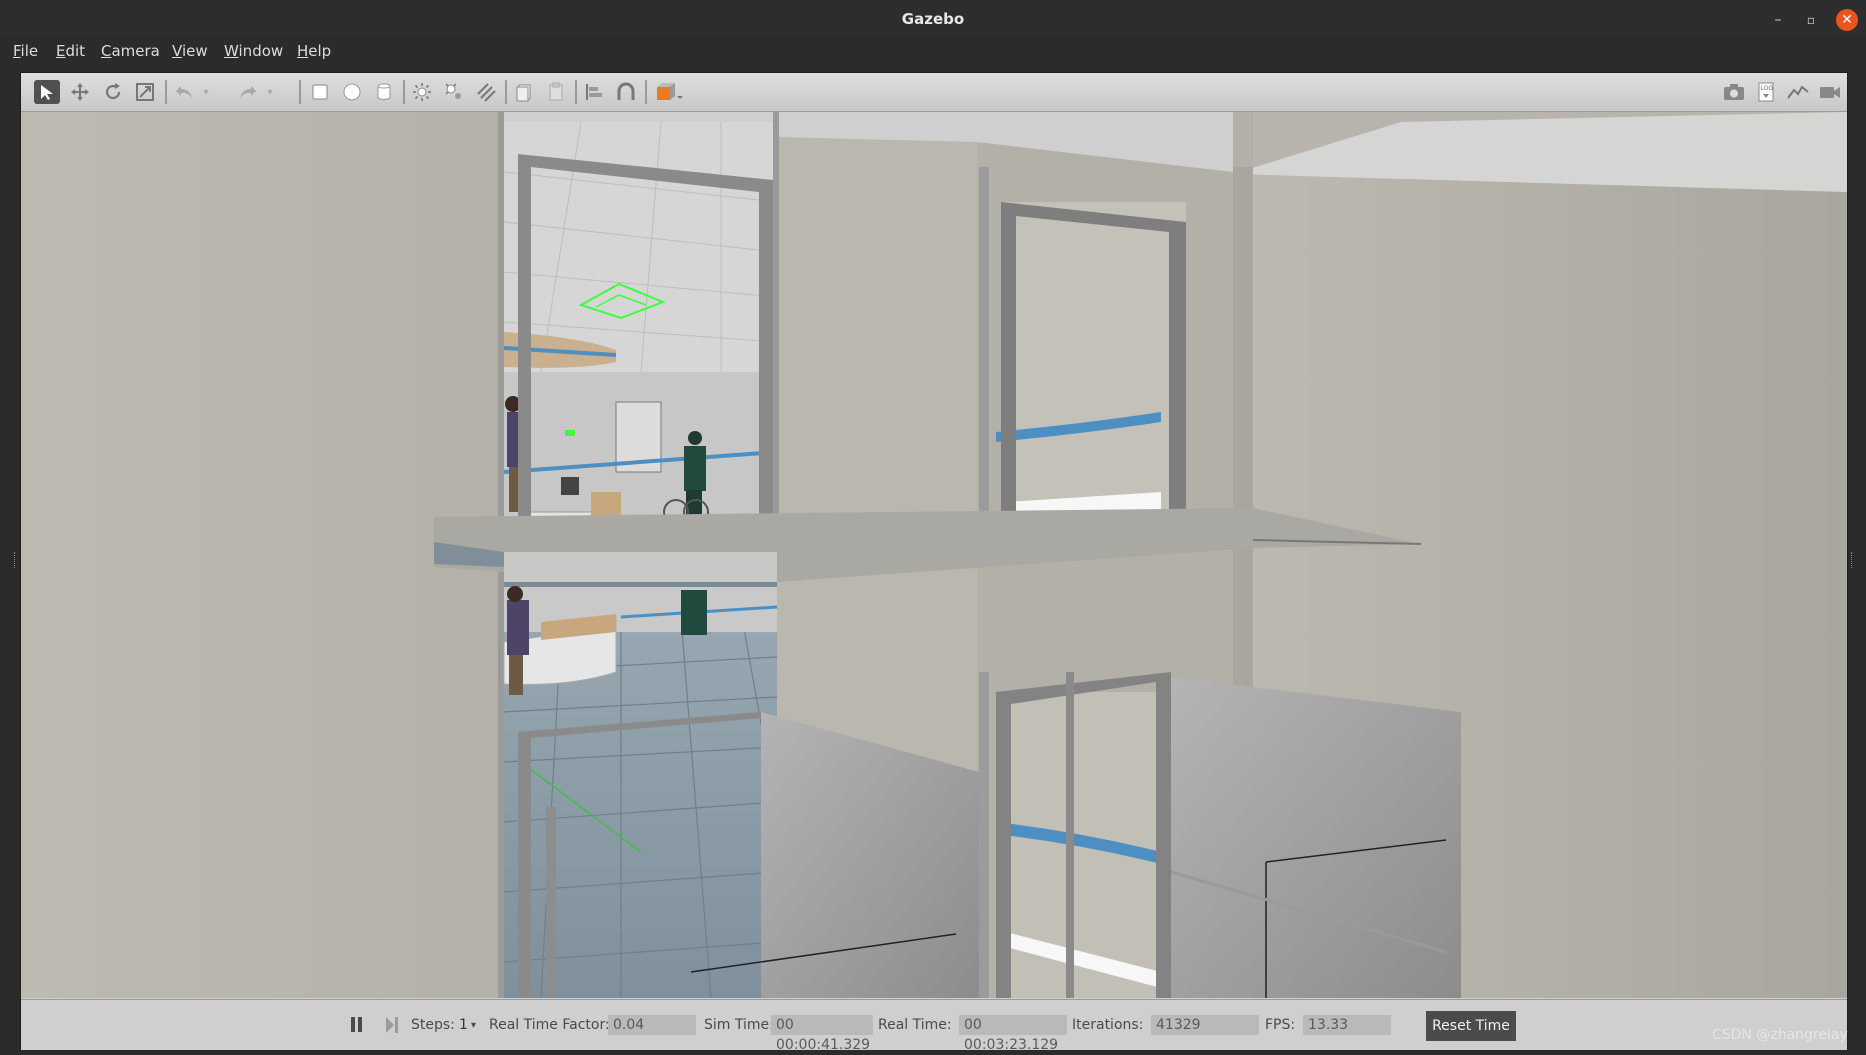 The image size is (1866, 1055). Describe the element at coordinates (47, 92) in the screenshot. I see `select-mode-icon` at that location.